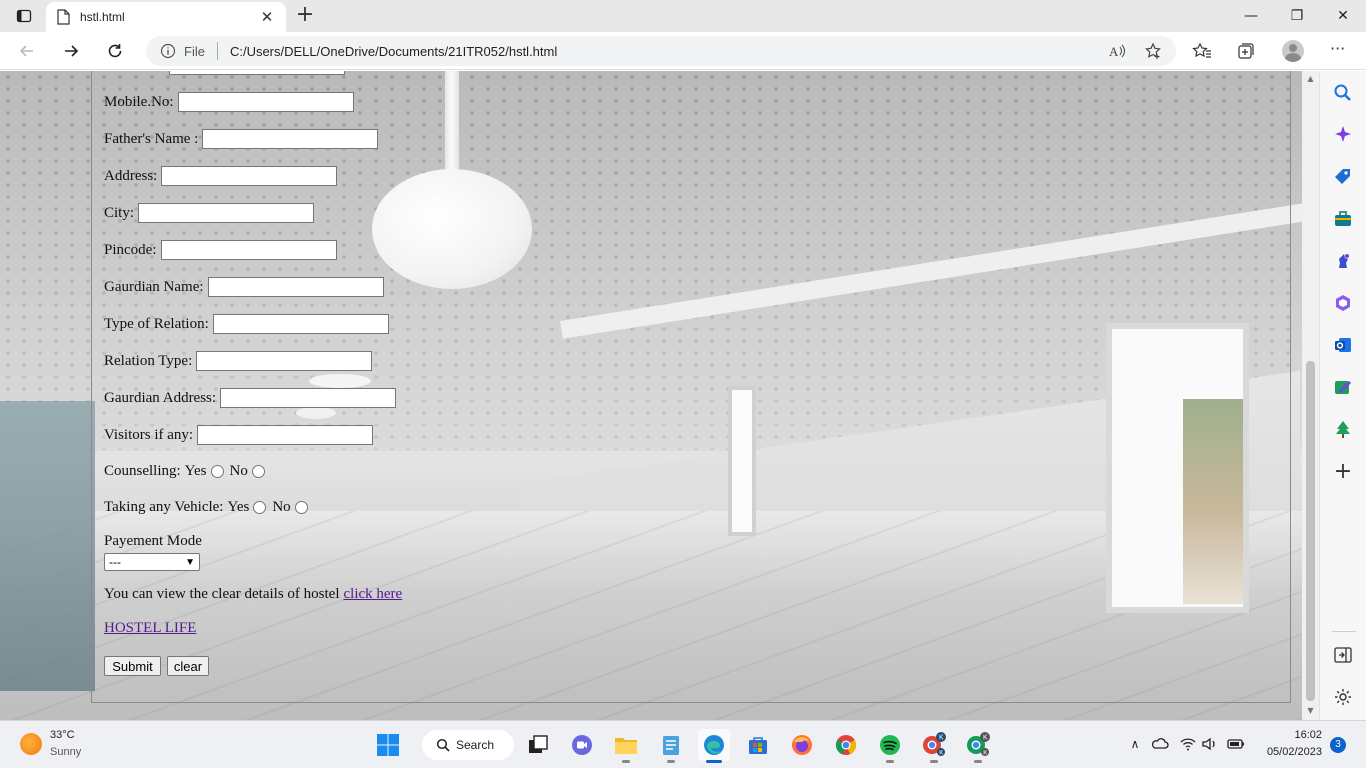 This screenshot has height=768, width=1366. What do you see at coordinates (1236, 744) in the screenshot?
I see `battery-icon` at bounding box center [1236, 744].